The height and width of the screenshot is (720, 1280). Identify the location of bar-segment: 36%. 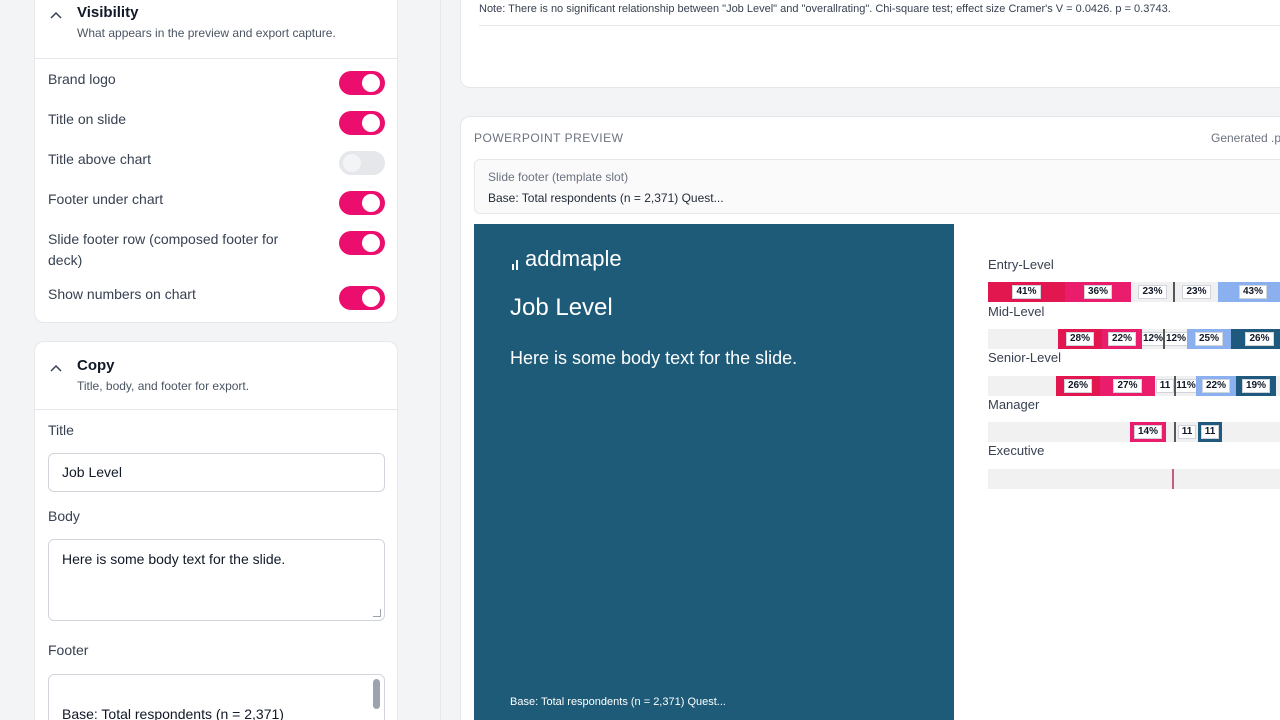
(1098, 292).